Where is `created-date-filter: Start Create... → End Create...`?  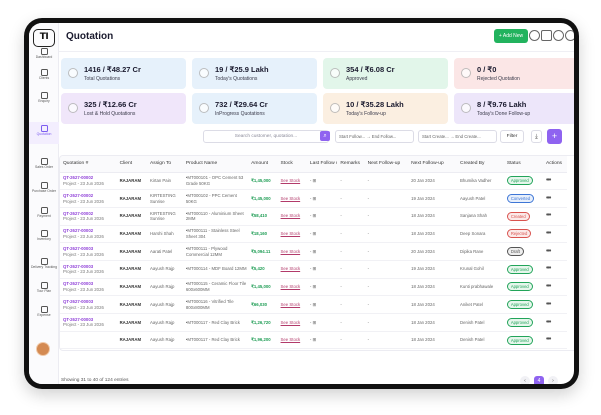 created-date-filter: Start Create... → End Create... is located at coordinates (457, 136).